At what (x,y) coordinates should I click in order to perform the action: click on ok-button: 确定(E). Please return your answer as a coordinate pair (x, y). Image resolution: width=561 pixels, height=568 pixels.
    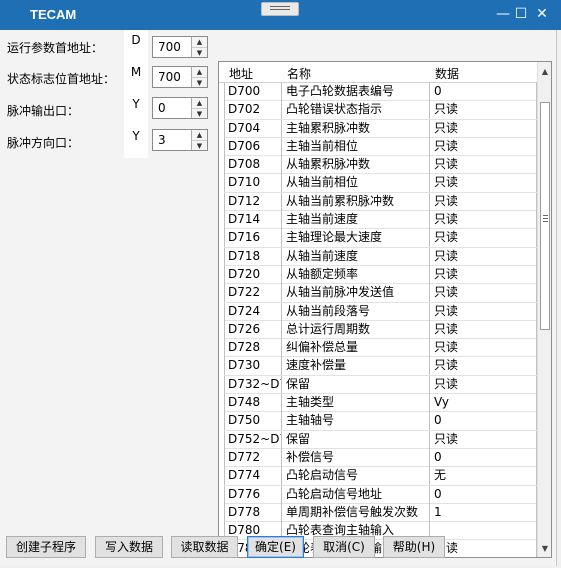
    Looking at the image, I should click on (275, 547).